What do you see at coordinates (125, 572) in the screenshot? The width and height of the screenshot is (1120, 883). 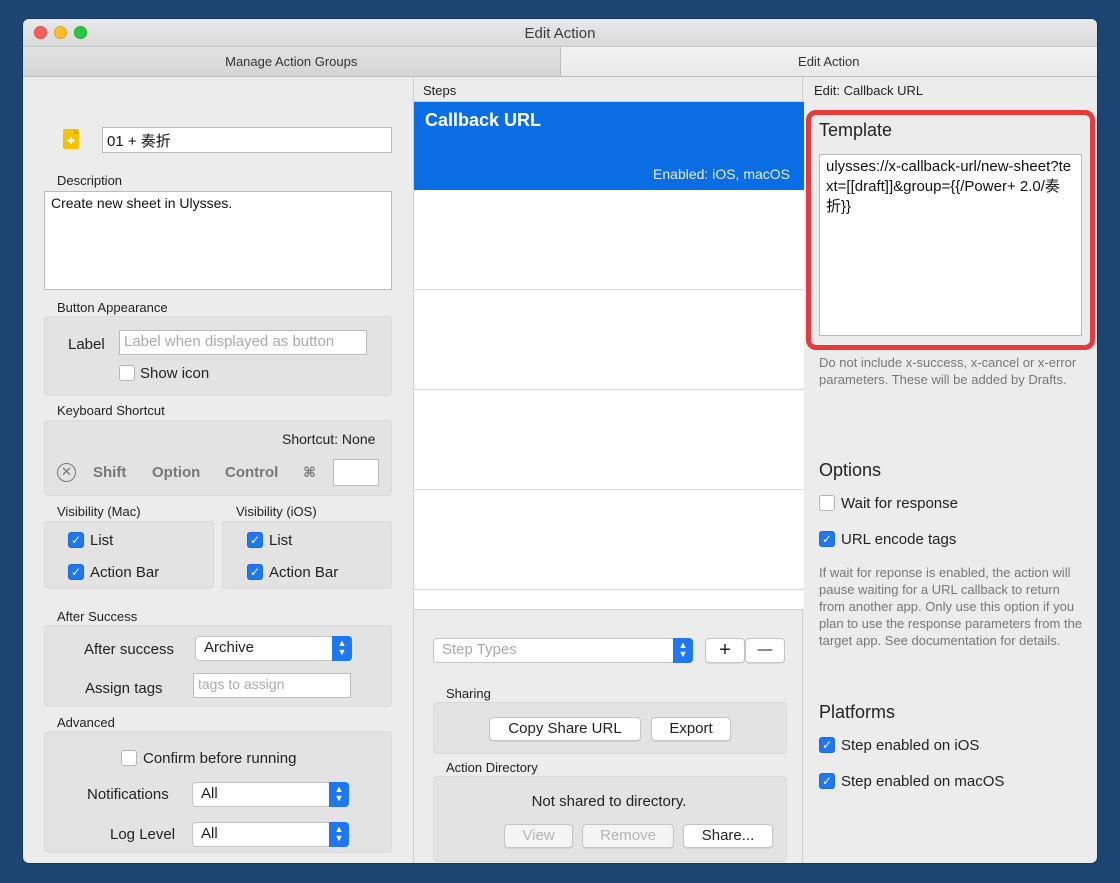 I see `mac-action-bar-label: Action Bar` at bounding box center [125, 572].